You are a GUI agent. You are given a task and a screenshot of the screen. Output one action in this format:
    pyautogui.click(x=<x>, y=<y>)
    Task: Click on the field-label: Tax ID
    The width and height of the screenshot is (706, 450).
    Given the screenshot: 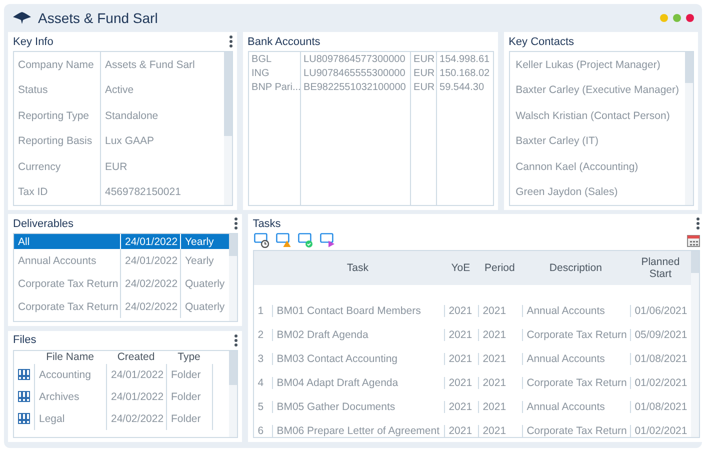 What is the action you would take?
    pyautogui.click(x=33, y=192)
    